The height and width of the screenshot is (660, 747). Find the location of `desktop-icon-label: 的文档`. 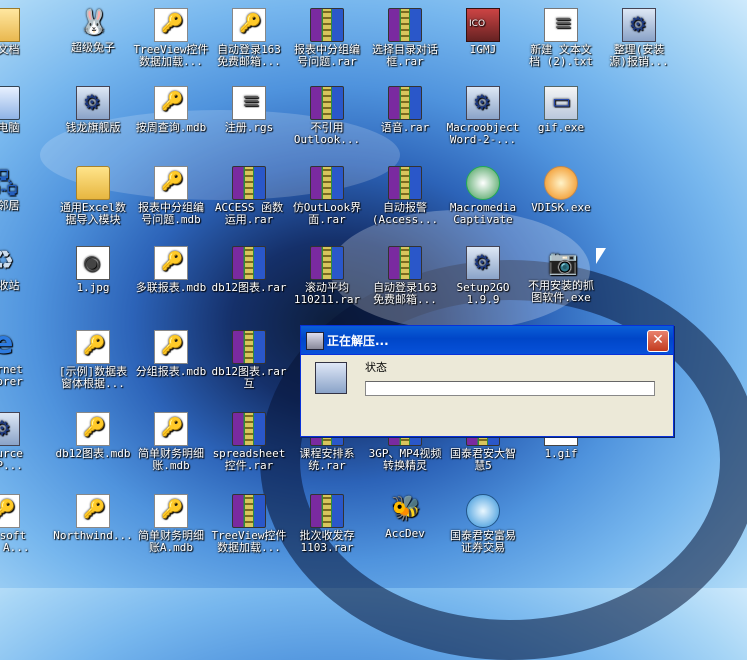

desktop-icon-label: 的文档 is located at coordinates (10, 49).